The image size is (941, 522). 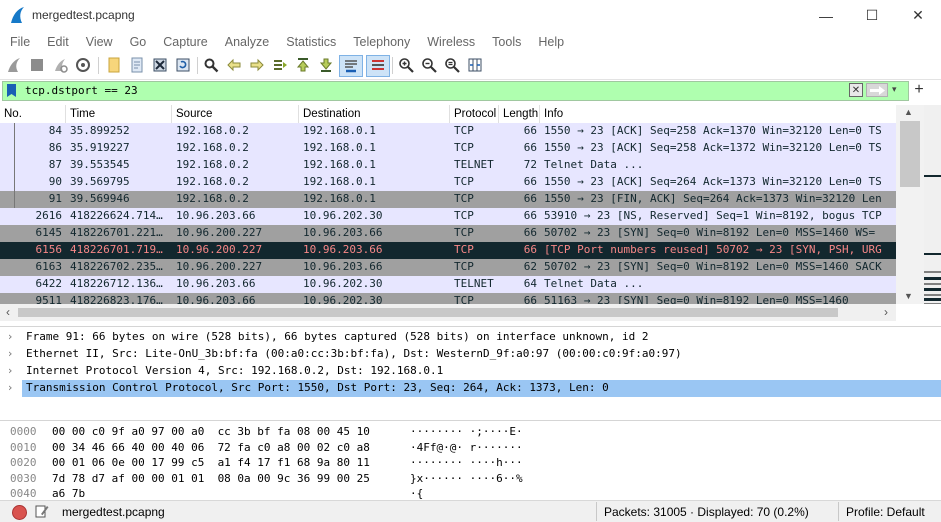 What do you see at coordinates (257, 65) in the screenshot?
I see `go-forward-icon` at bounding box center [257, 65].